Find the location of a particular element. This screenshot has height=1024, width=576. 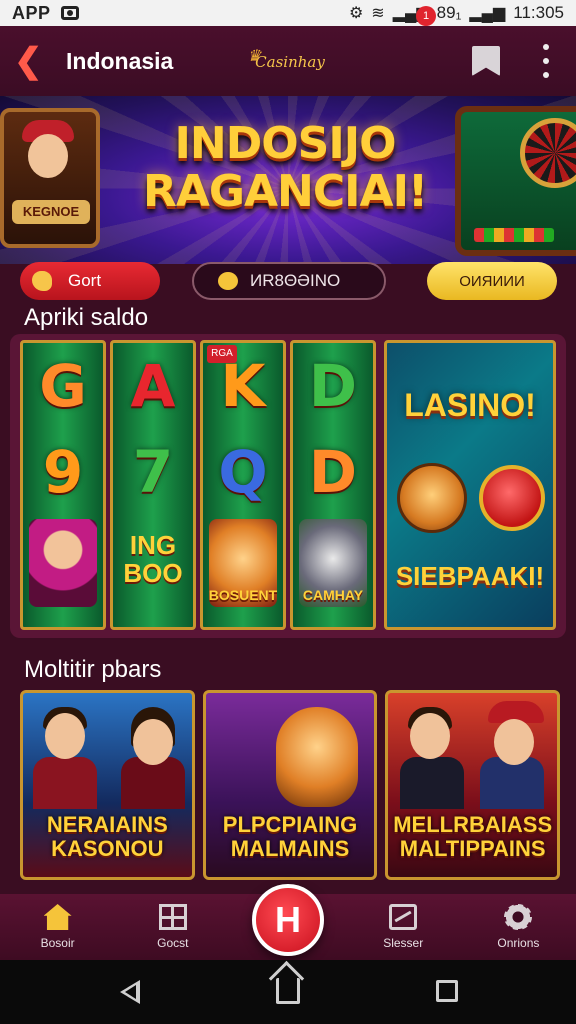

nav-item-slesser: Slesser is located at coordinates (403, 927).